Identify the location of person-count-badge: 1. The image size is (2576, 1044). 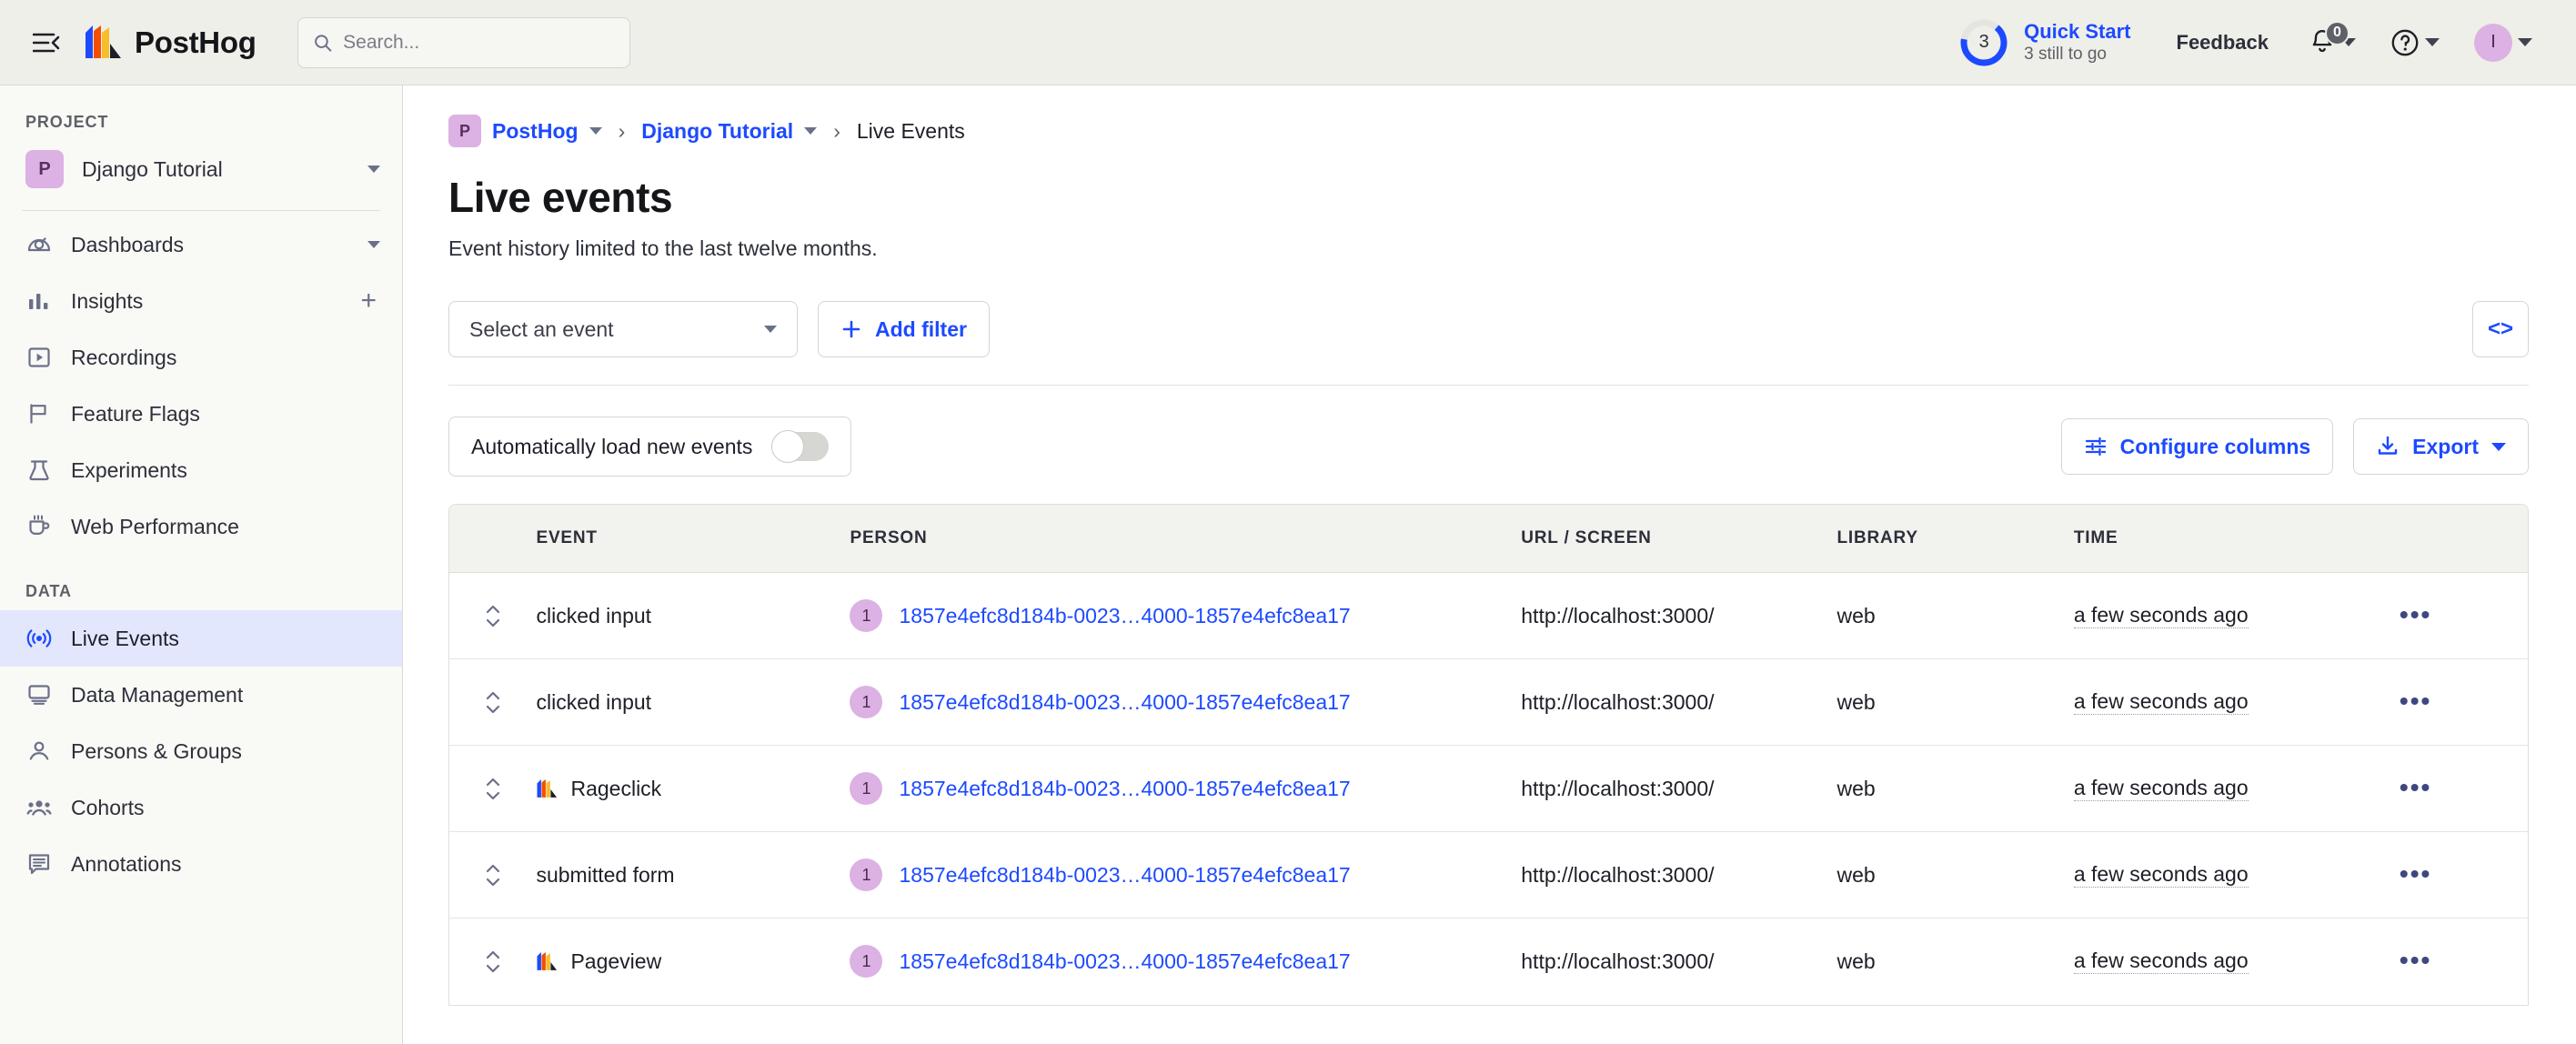
(866, 702).